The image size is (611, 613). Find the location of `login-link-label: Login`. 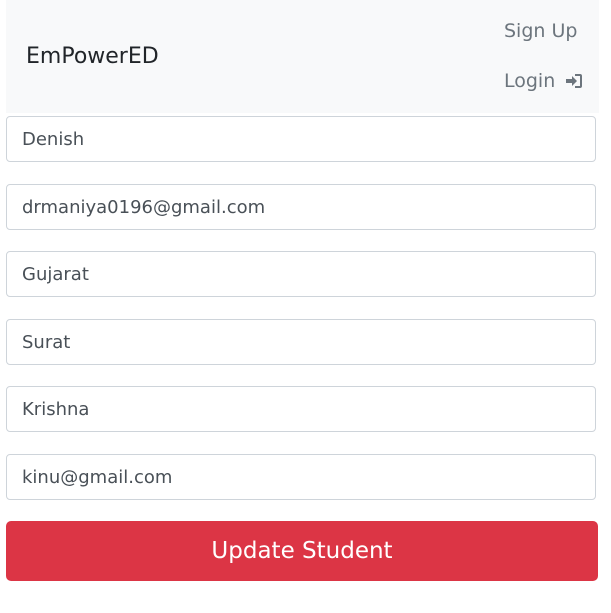

login-link-label: Login is located at coordinates (530, 81).